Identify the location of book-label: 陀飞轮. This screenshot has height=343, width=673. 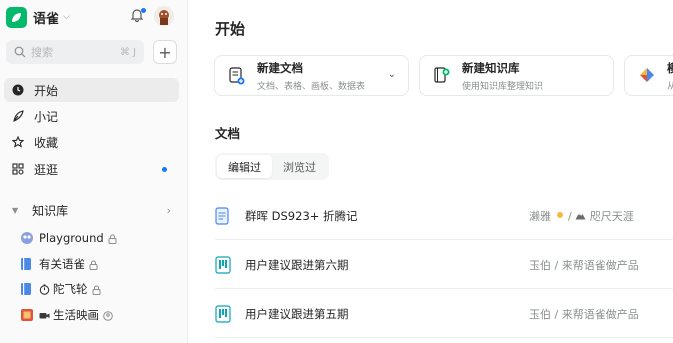
(70, 289).